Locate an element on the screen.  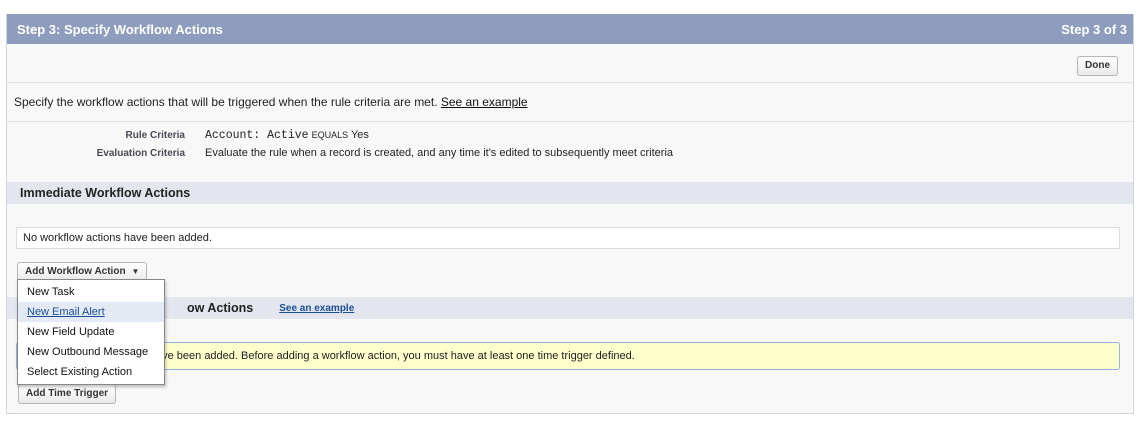
menu-item-new-field-update: New Field Update is located at coordinates (91, 332).